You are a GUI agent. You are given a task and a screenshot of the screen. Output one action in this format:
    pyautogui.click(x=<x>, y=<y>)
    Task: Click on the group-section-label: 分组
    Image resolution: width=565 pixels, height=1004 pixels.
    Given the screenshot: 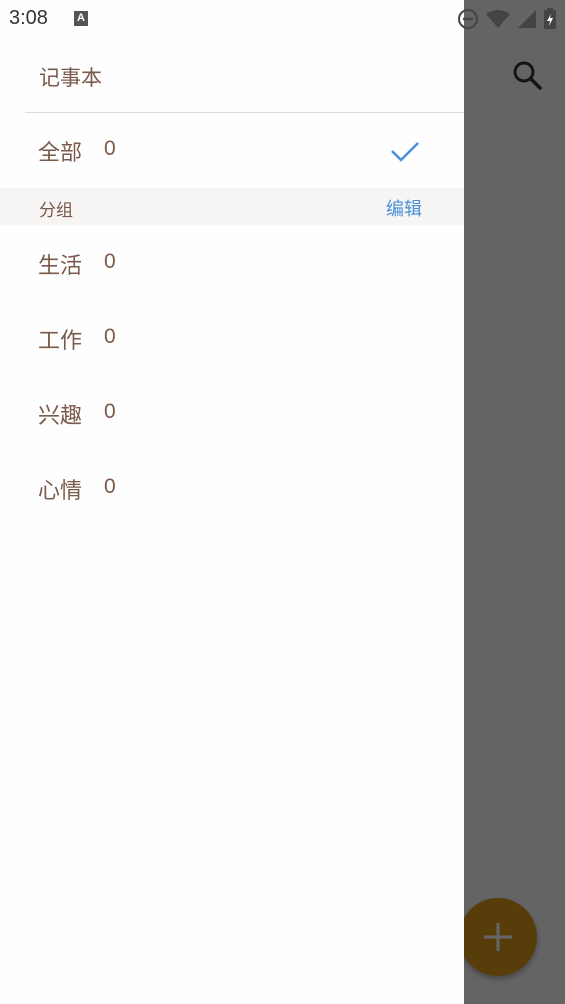 What is the action you would take?
    pyautogui.click(x=56, y=211)
    